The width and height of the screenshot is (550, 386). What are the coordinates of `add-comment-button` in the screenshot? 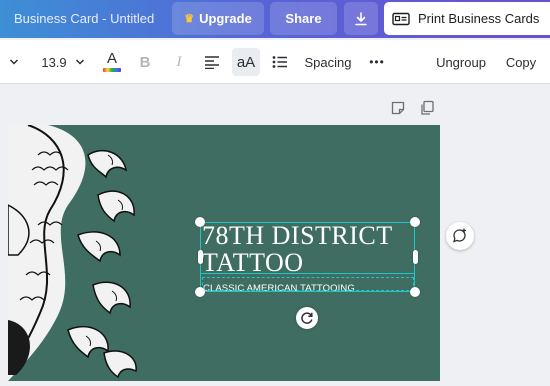 It's located at (460, 236).